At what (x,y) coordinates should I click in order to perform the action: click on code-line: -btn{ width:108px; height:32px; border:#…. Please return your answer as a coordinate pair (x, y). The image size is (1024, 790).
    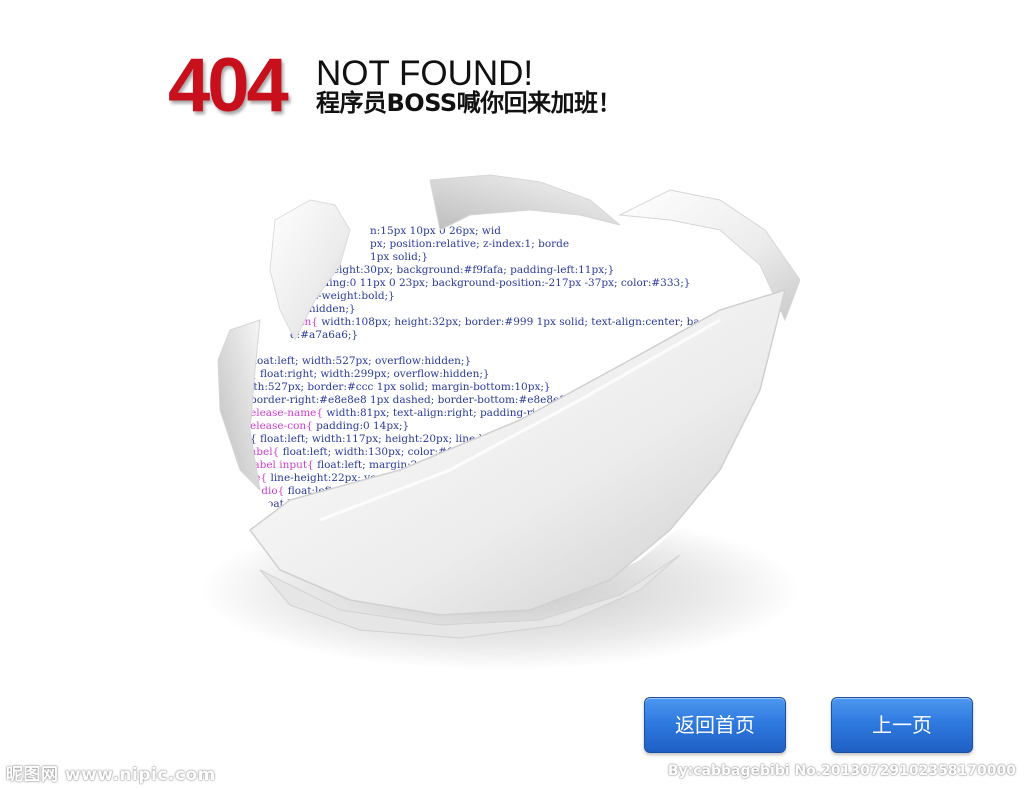
    Looking at the image, I should click on (504, 322).